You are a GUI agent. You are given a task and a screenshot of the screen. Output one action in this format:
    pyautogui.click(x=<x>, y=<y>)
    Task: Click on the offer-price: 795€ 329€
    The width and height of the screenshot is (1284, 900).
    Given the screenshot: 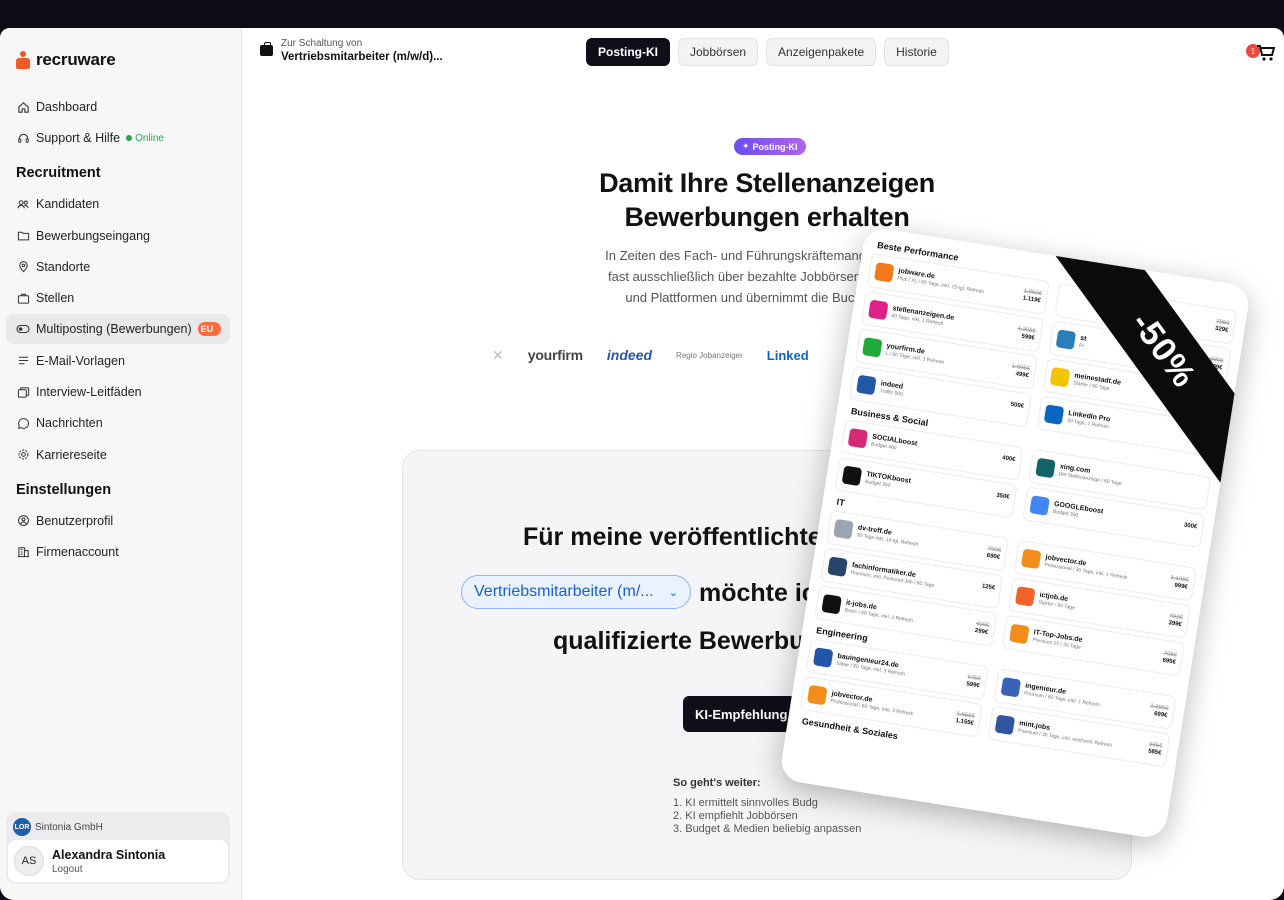 What is the action you would take?
    pyautogui.click(x=1222, y=327)
    